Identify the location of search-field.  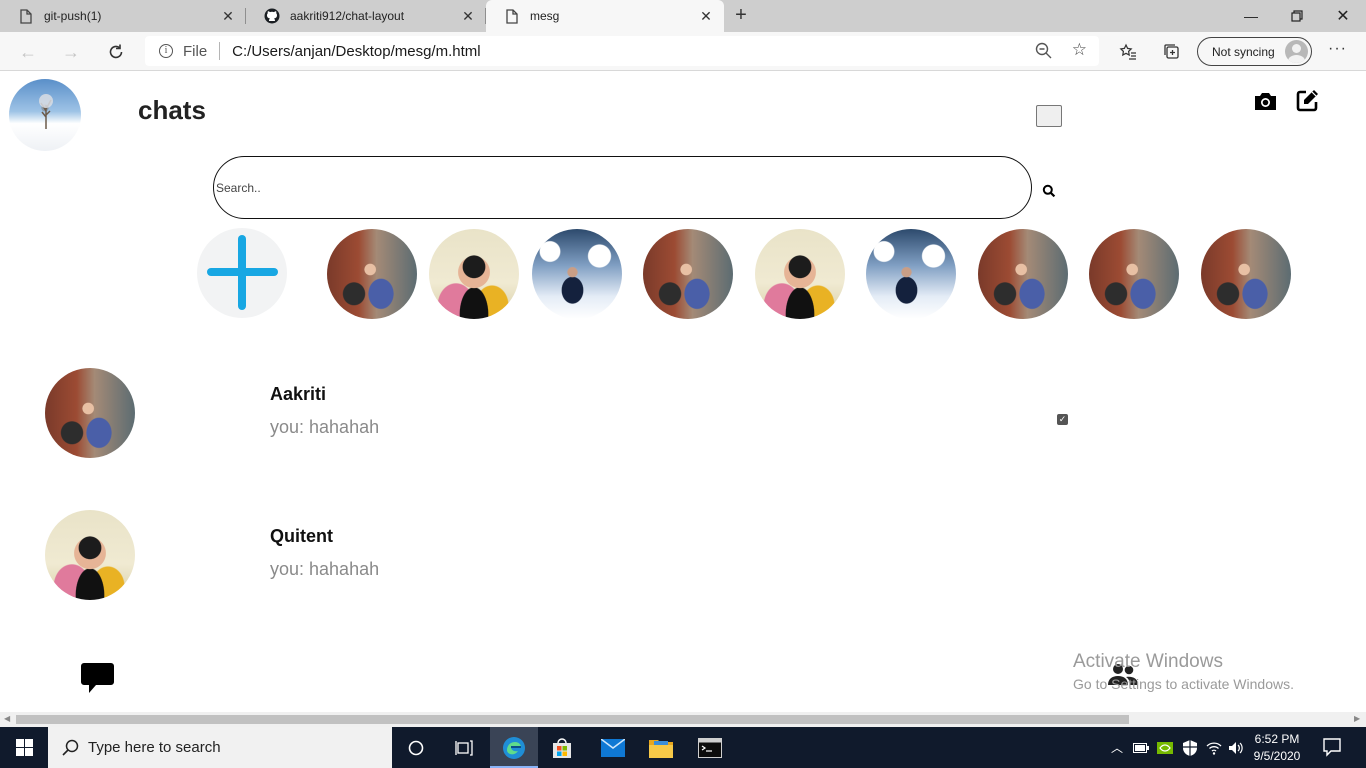
(622, 187).